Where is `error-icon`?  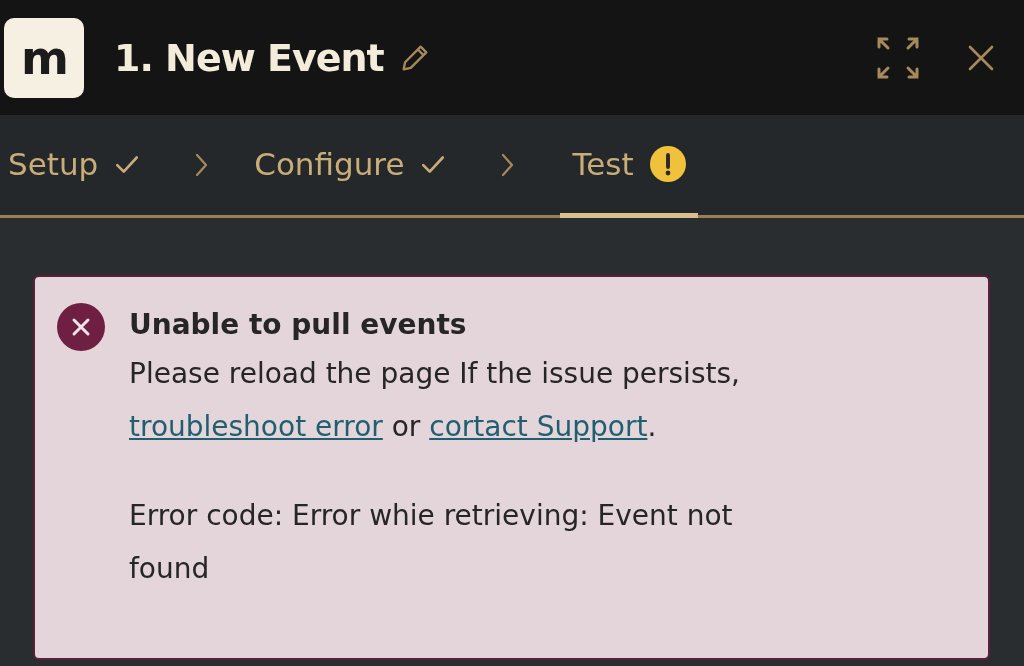 error-icon is located at coordinates (81, 327).